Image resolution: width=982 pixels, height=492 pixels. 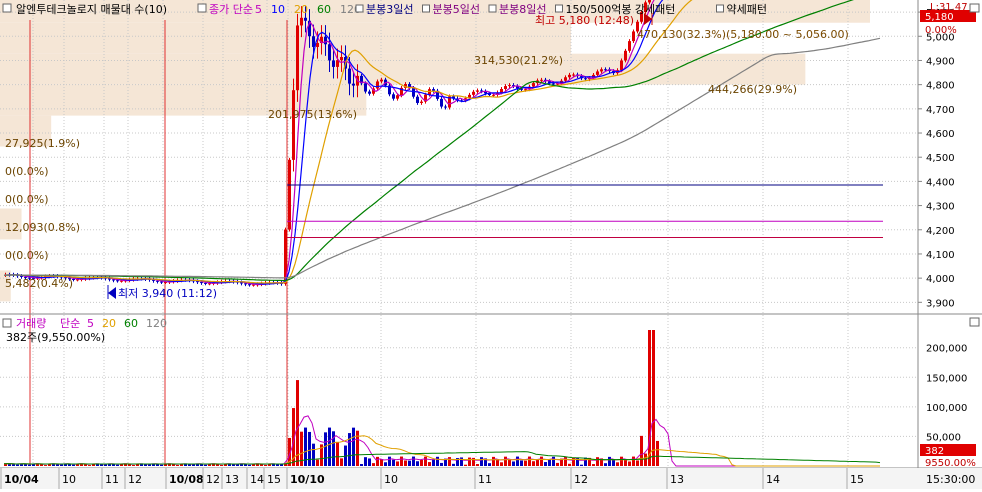 I want to click on volume-tick-label: 50,000, so click(x=943, y=437).